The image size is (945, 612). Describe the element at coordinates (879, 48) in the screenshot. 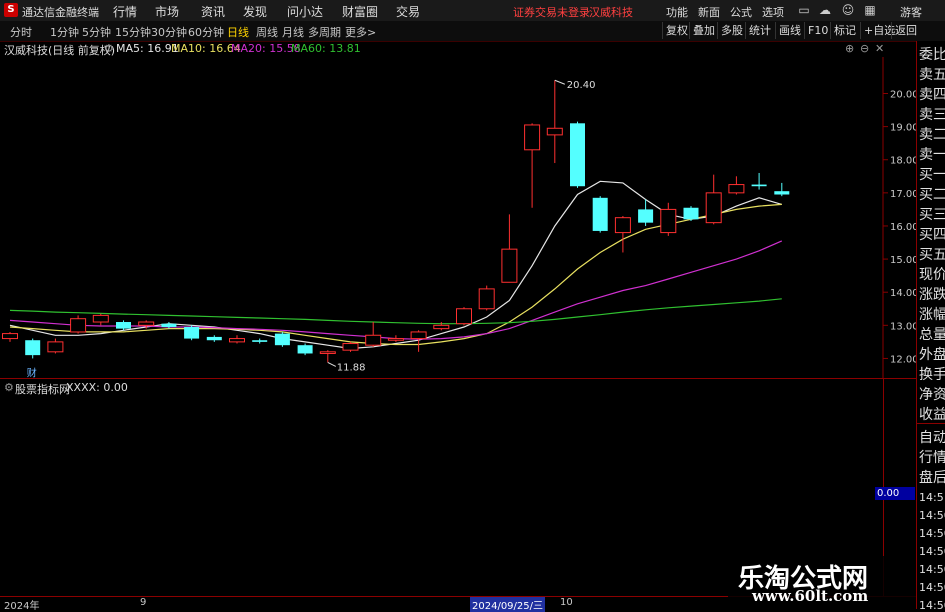

I see `close-icon: ✕` at that location.